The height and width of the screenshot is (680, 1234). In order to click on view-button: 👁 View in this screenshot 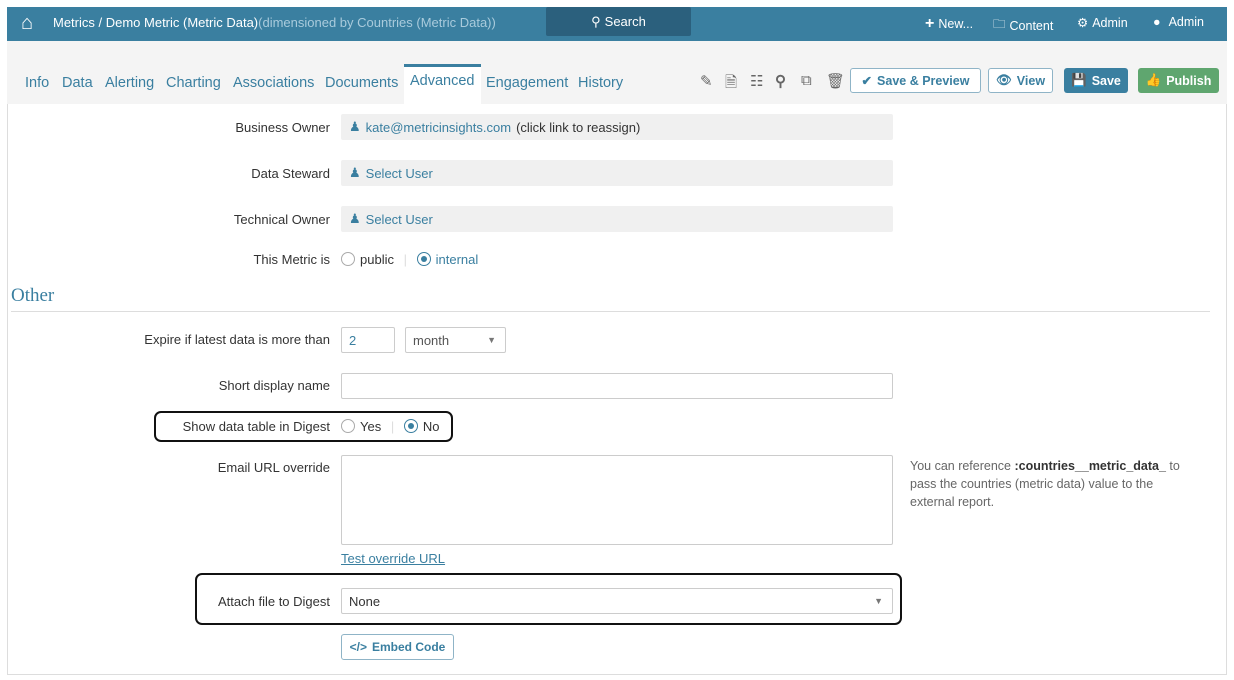, I will do `click(1020, 80)`.